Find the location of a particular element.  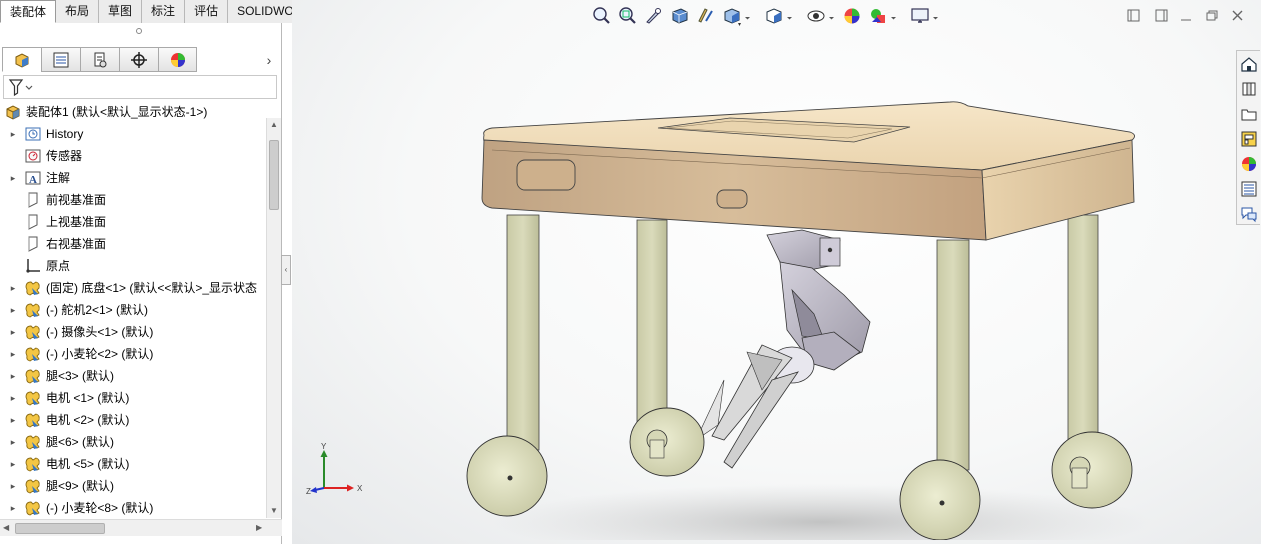

view-palette-icon is located at coordinates (1249, 139).